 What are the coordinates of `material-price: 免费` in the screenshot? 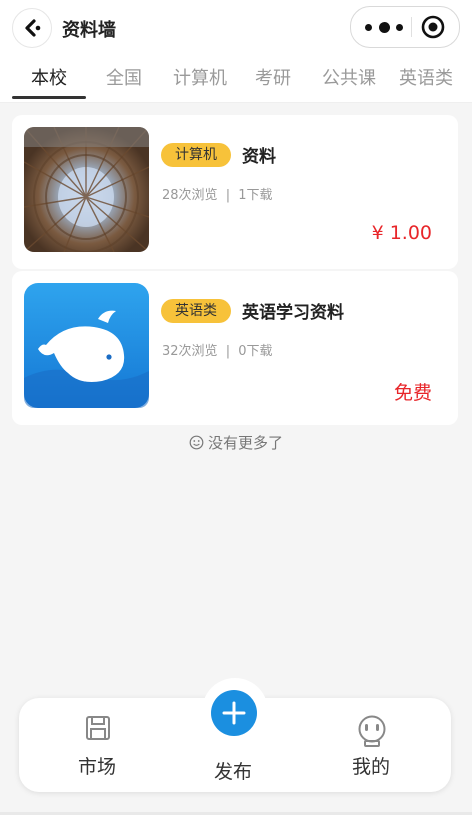 It's located at (412, 393).